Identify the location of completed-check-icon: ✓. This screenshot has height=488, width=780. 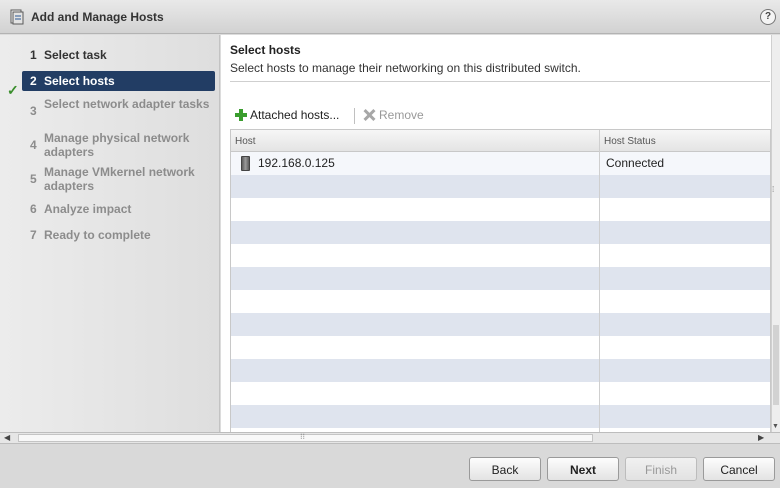
(13, 90).